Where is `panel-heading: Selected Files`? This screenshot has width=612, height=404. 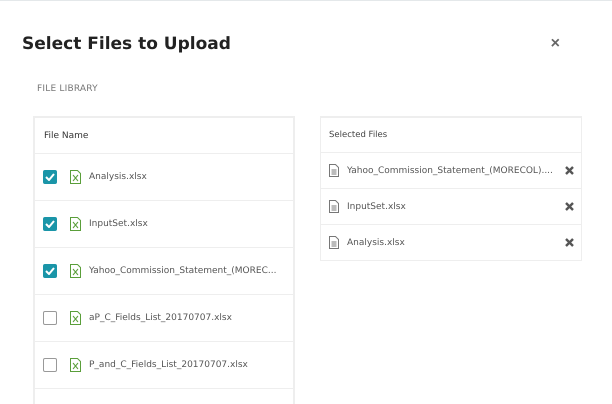 panel-heading: Selected Files is located at coordinates (358, 135).